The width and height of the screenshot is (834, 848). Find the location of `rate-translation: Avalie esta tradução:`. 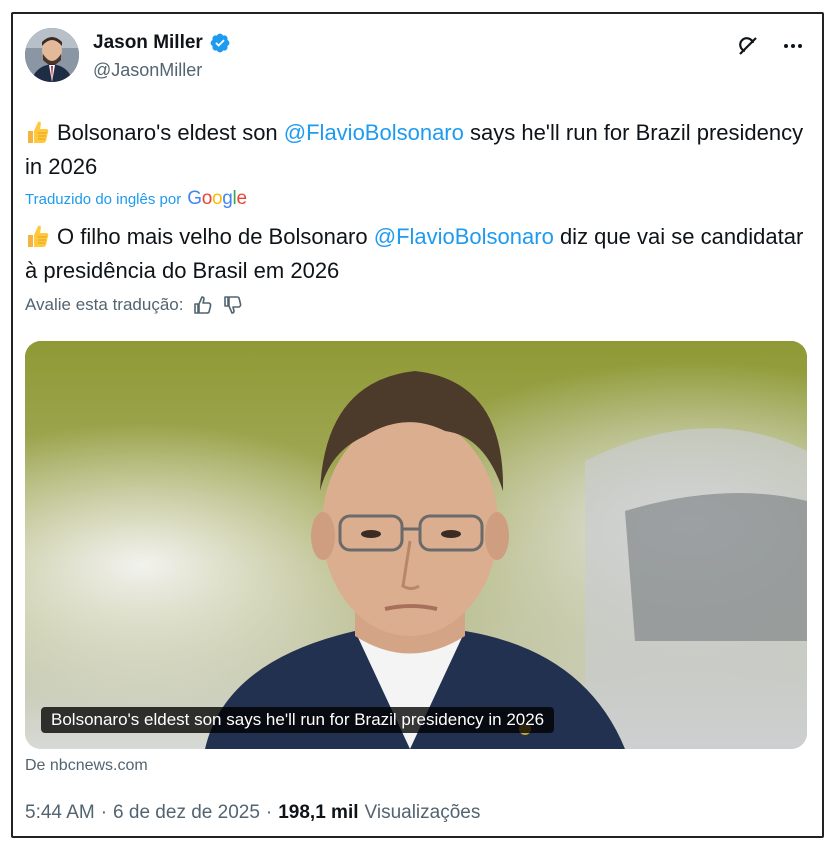

rate-translation: Avalie esta tradução: is located at coordinates (134, 305).